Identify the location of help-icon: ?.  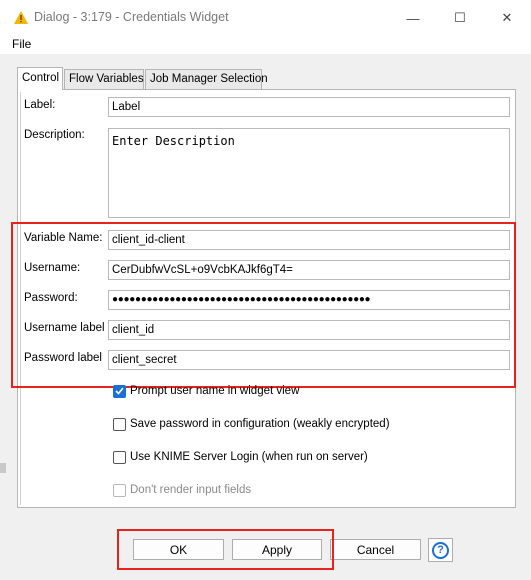
(440, 550).